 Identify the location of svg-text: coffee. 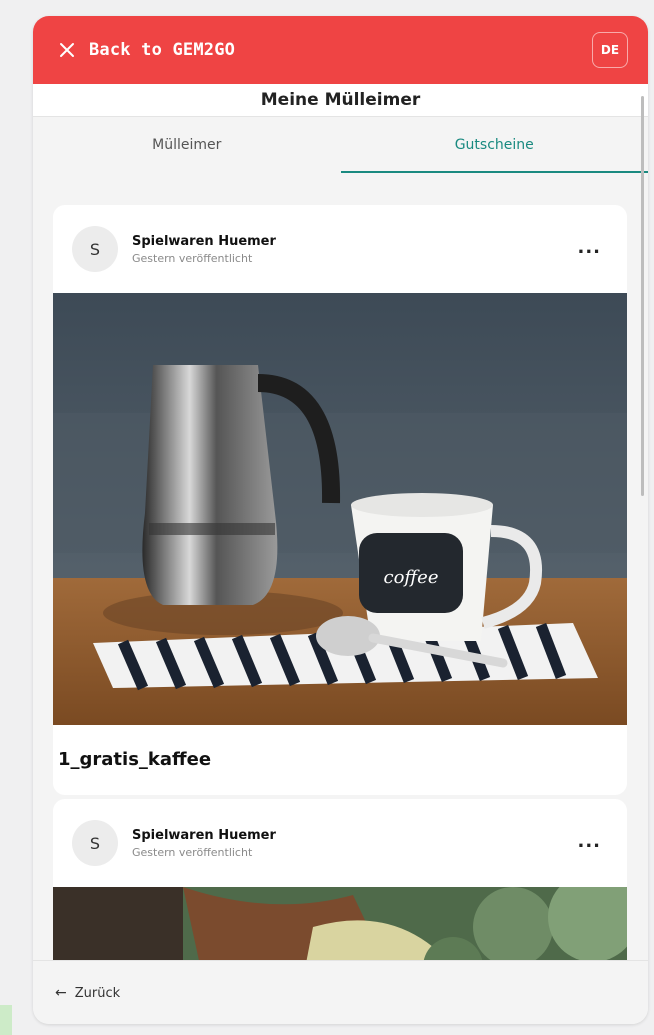
(411, 577).